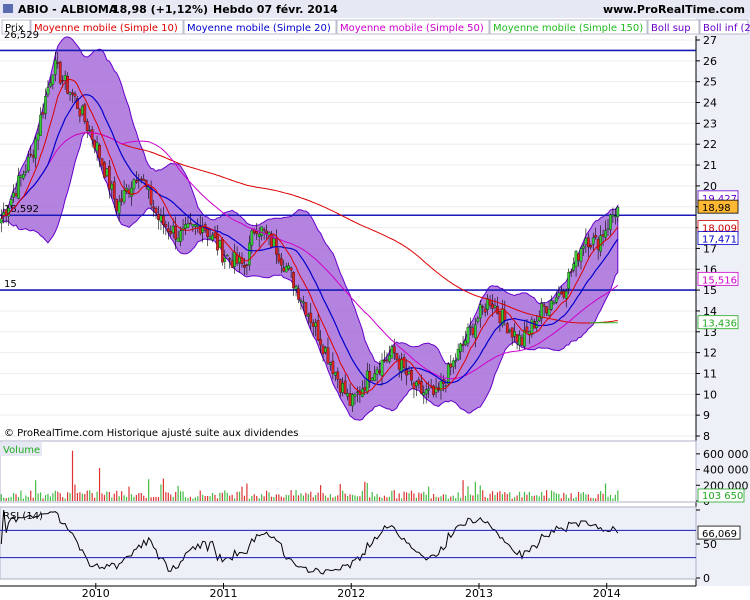 The height and width of the screenshot is (600, 750). Describe the element at coordinates (674, 9) in the screenshot. I see `site-link: www.ProRealTime.com` at that location.